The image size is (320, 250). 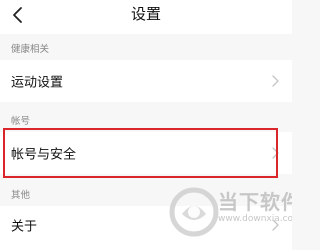 I want to click on section-label-other: 其他, so click(x=21, y=195).